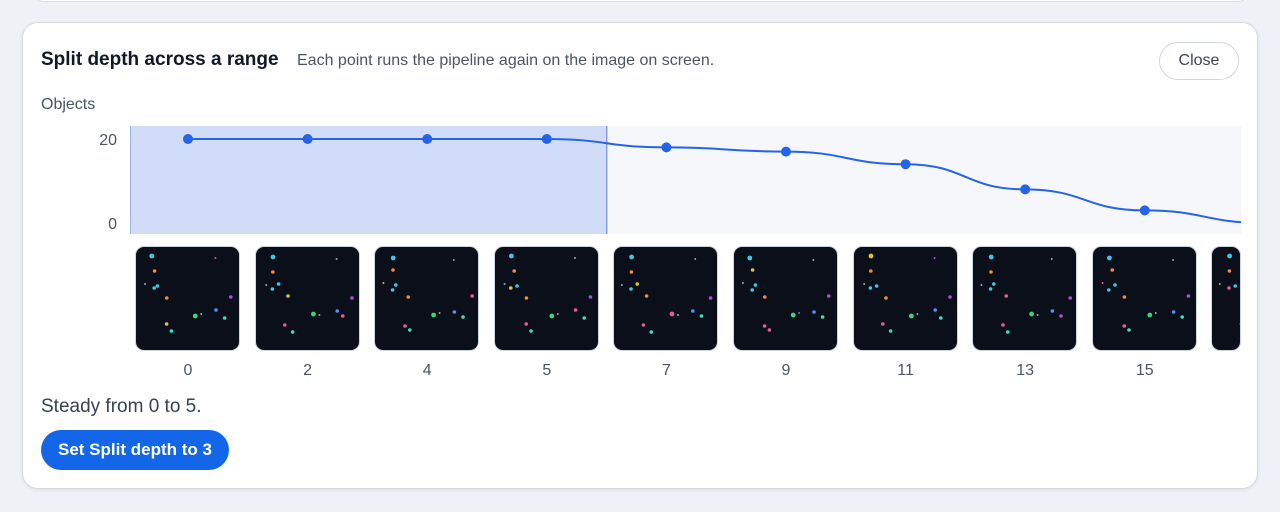 The width and height of the screenshot is (1280, 512). What do you see at coordinates (666, 370) in the screenshot?
I see `x-tick-label: 7` at bounding box center [666, 370].